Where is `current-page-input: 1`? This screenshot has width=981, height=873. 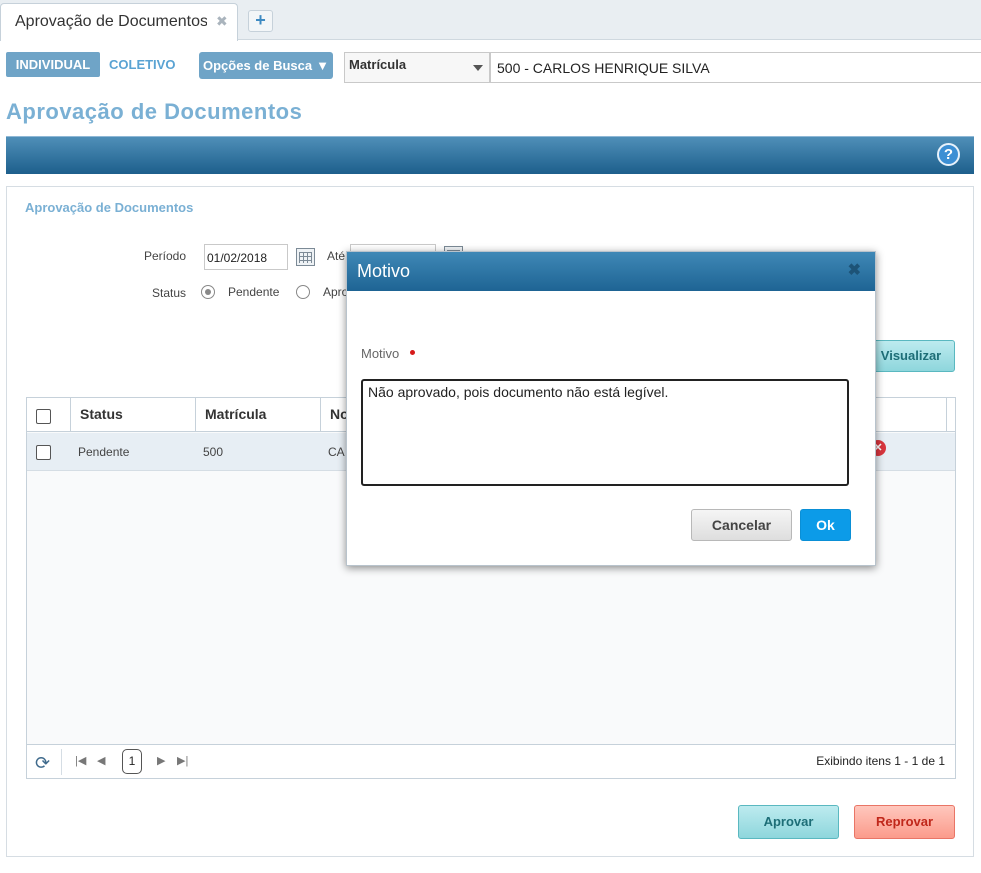 current-page-input: 1 is located at coordinates (132, 761).